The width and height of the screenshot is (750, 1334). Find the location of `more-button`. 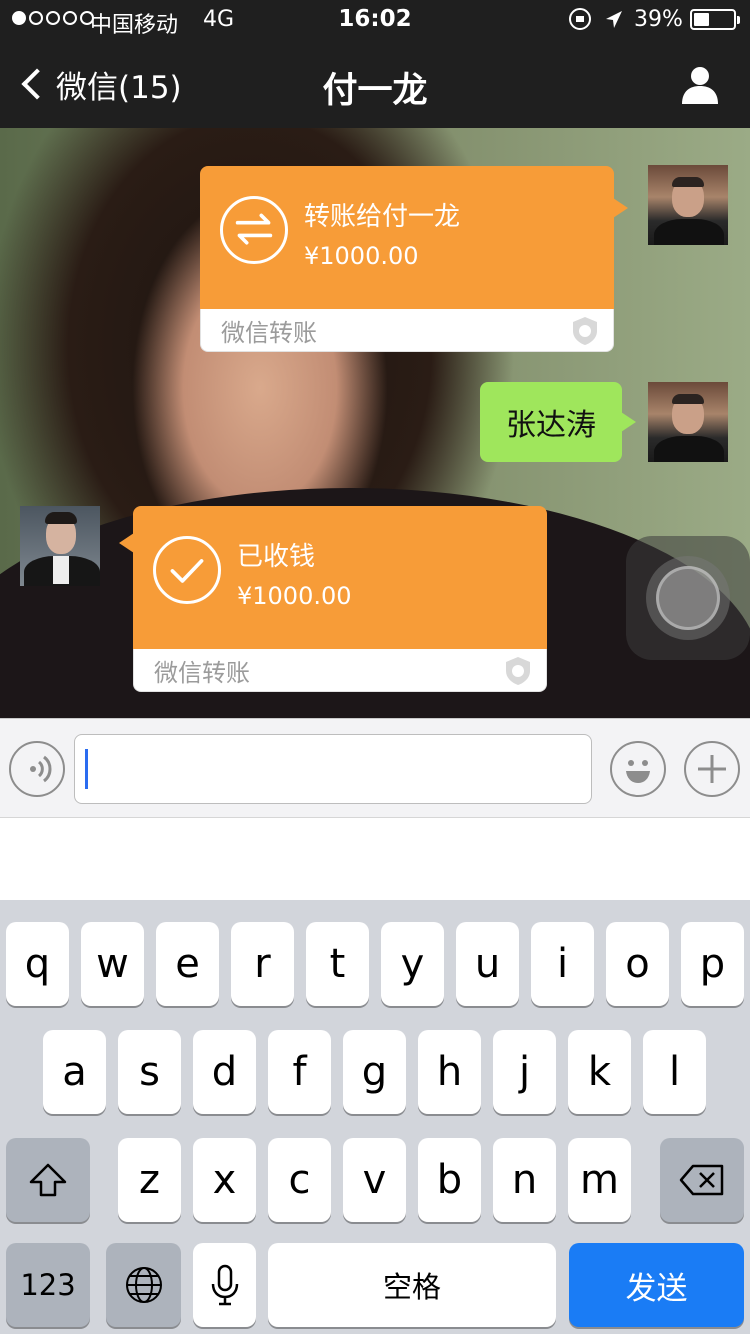

more-button is located at coordinates (712, 769).